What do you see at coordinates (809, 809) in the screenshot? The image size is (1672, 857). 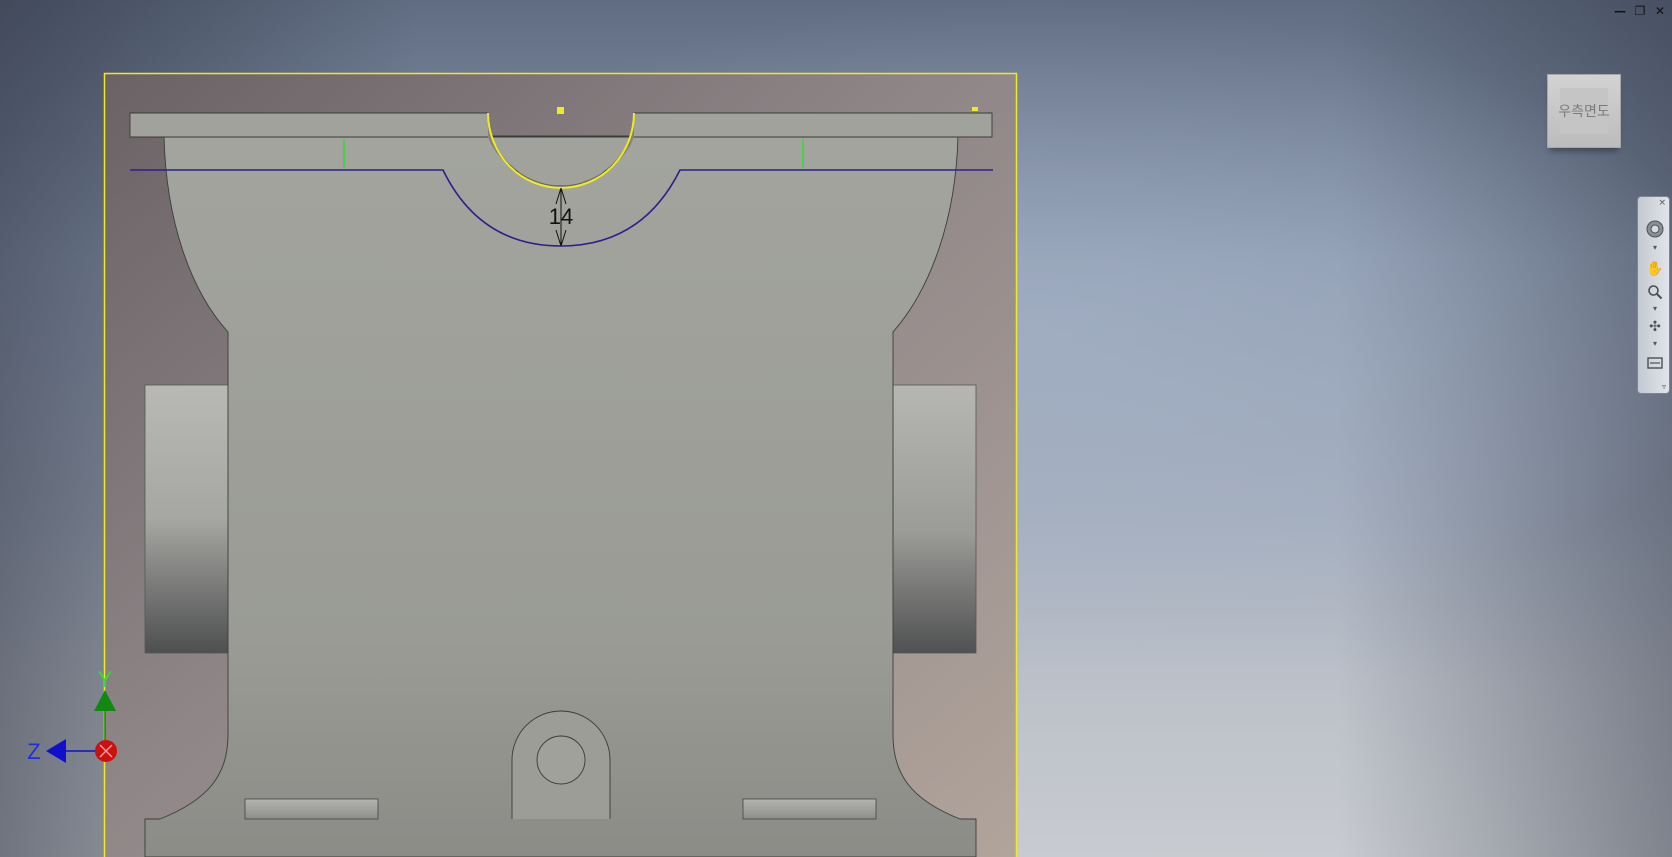 I see `bottom-slot-right` at bounding box center [809, 809].